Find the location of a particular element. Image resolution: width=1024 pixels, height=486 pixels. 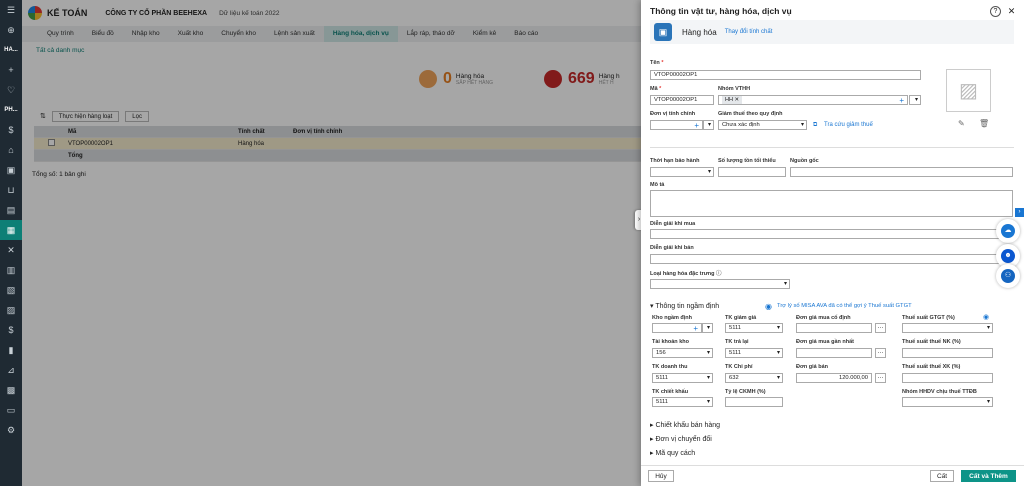

add-warehouse-icon: + is located at coordinates (695, 329).